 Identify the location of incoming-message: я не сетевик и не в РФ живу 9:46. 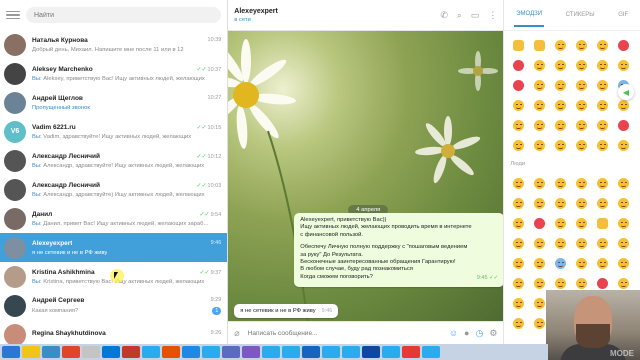
(286, 311).